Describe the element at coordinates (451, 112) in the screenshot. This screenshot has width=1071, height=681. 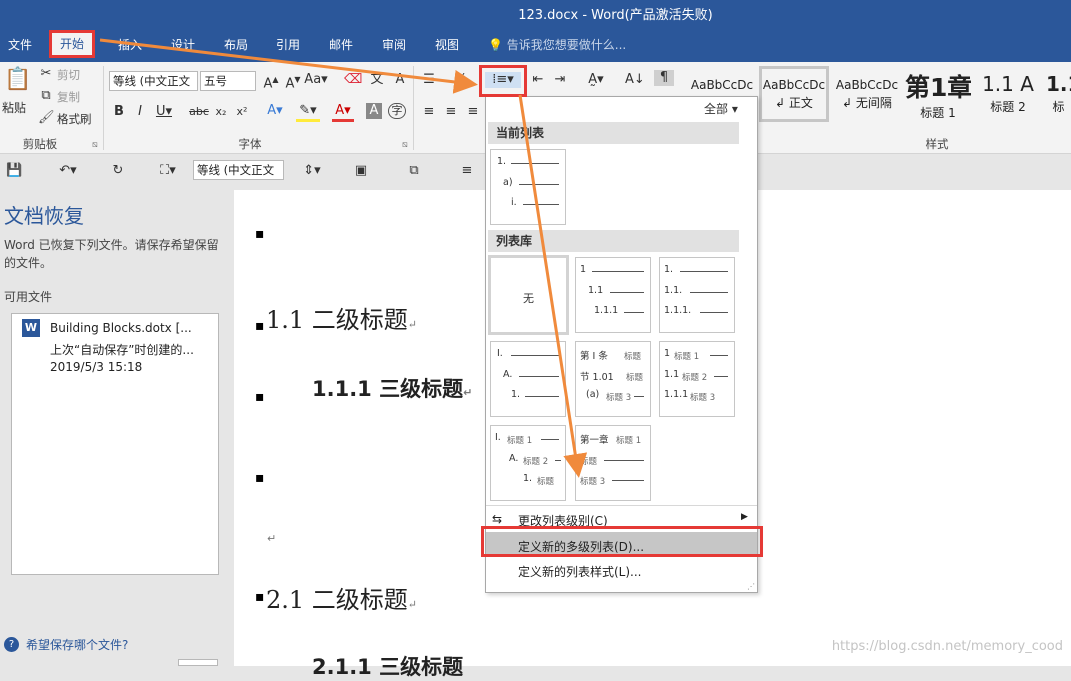
I see `center-icon: ≡` at that location.